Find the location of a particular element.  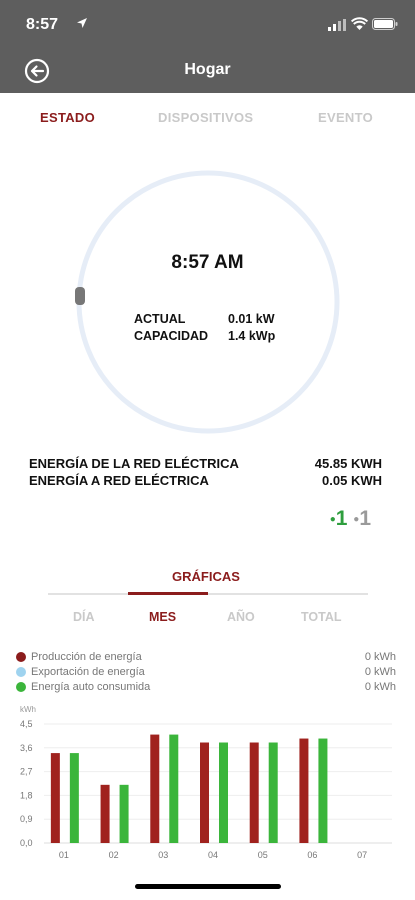

period-active-indicator is located at coordinates (168, 593).